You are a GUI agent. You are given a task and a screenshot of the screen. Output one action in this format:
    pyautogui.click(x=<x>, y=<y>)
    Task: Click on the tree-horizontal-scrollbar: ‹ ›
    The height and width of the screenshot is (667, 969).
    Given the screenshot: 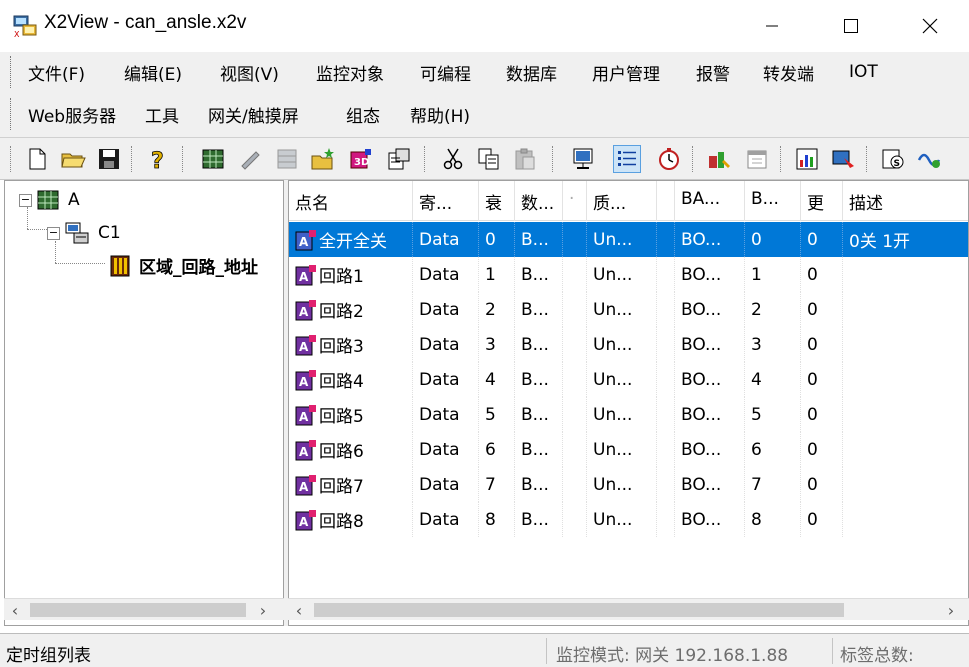 What is the action you would take?
    pyautogui.click(x=144, y=609)
    